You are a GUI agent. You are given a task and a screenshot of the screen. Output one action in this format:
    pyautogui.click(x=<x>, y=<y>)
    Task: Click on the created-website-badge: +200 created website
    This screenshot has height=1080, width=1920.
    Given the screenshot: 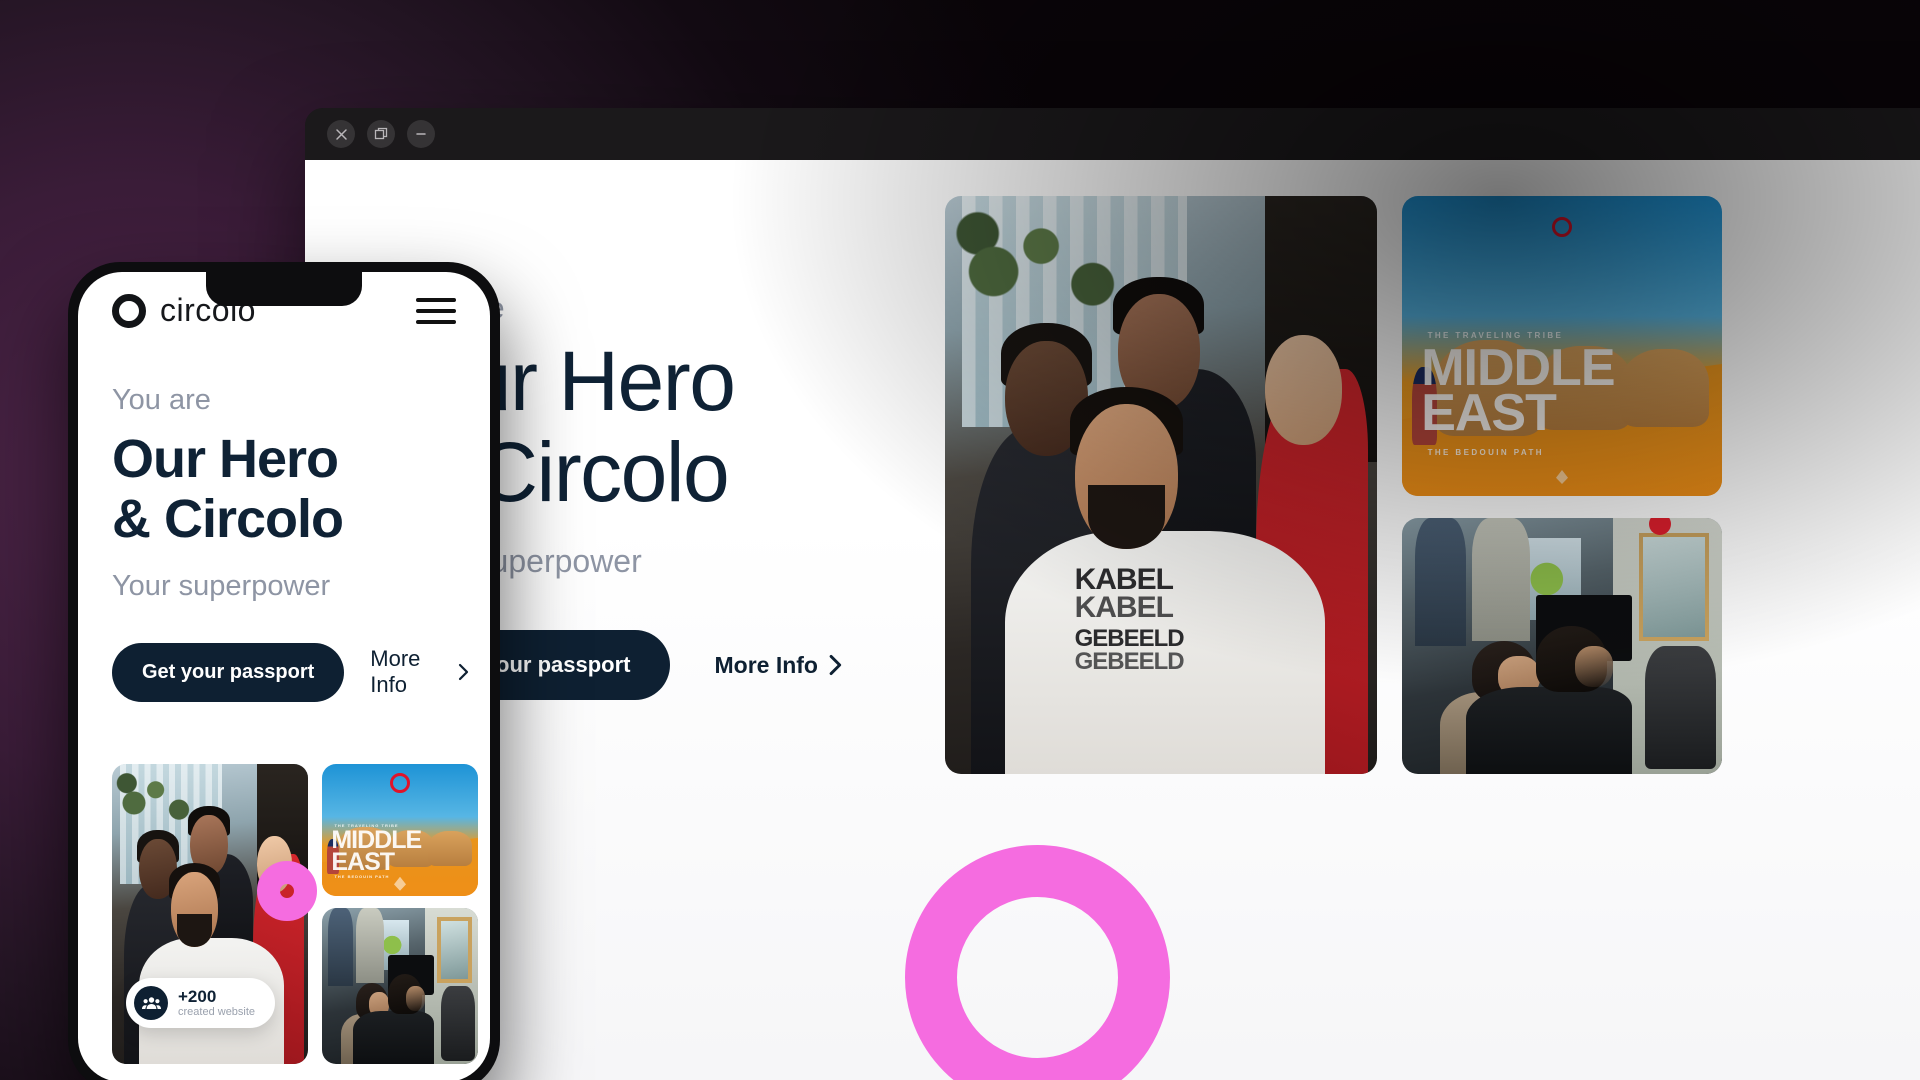 What is the action you would take?
    pyautogui.click(x=201, y=1003)
    